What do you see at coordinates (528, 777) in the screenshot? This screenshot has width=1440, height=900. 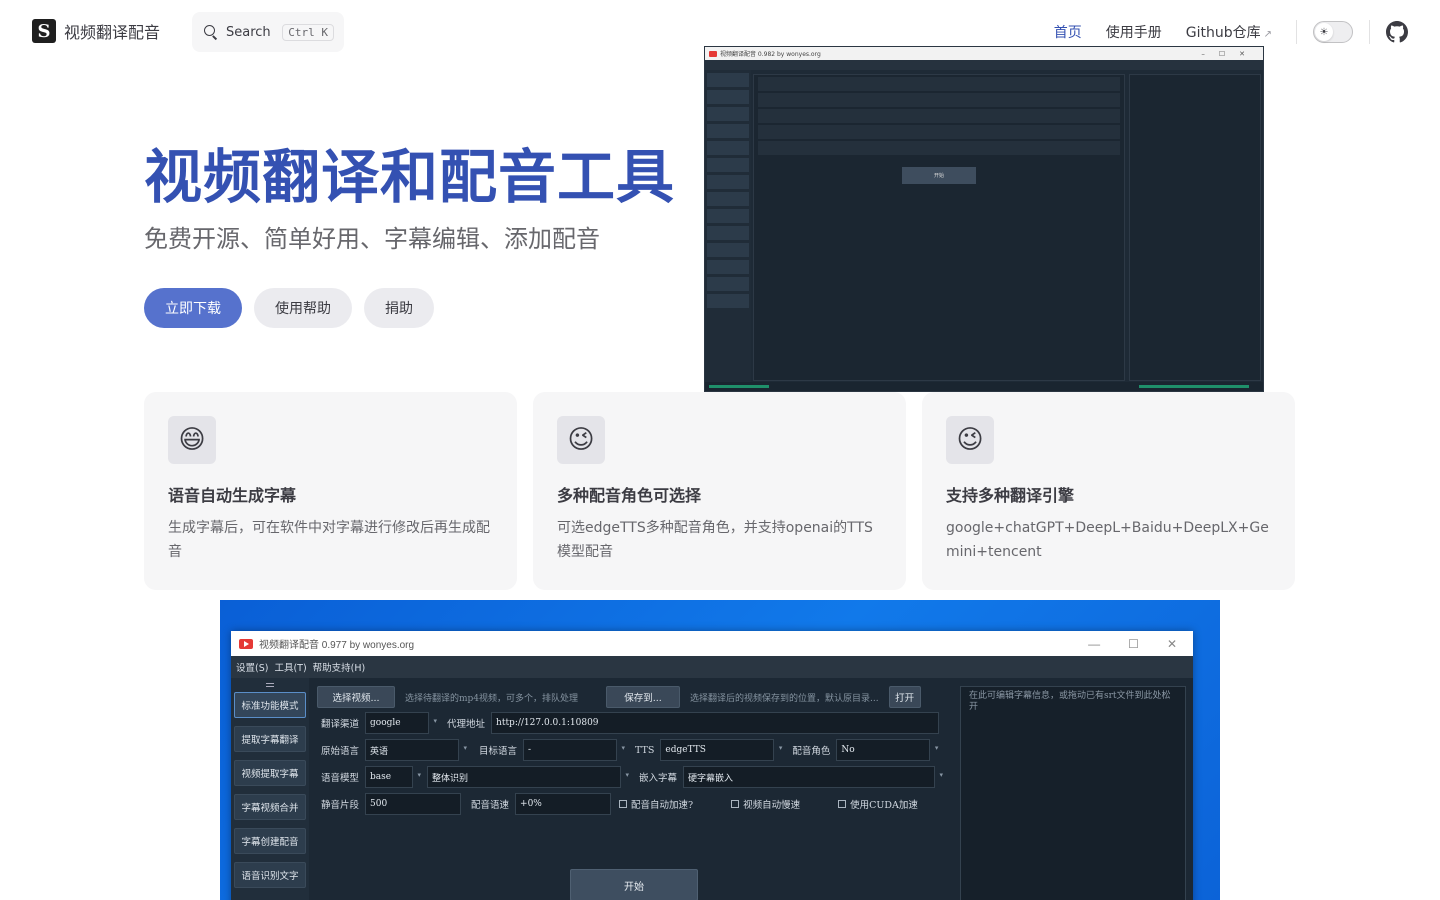 I see `recognition-select: 整体识别` at bounding box center [528, 777].